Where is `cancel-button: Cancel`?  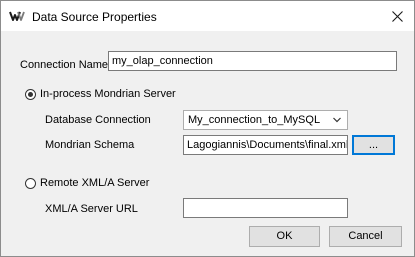
cancel-button: Cancel is located at coordinates (365, 236).